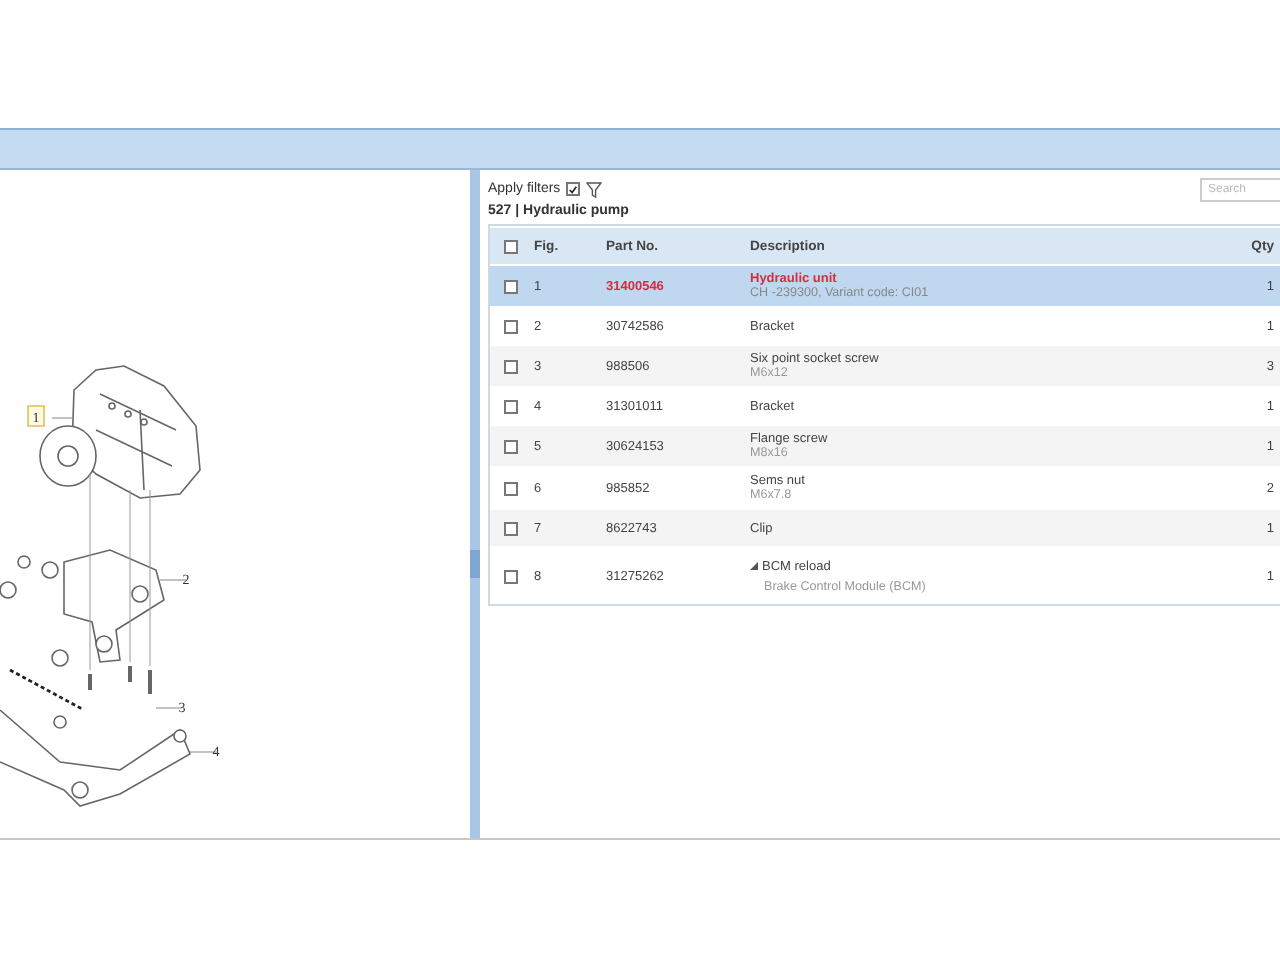  I want to click on select-all-checkbox, so click(511, 246).